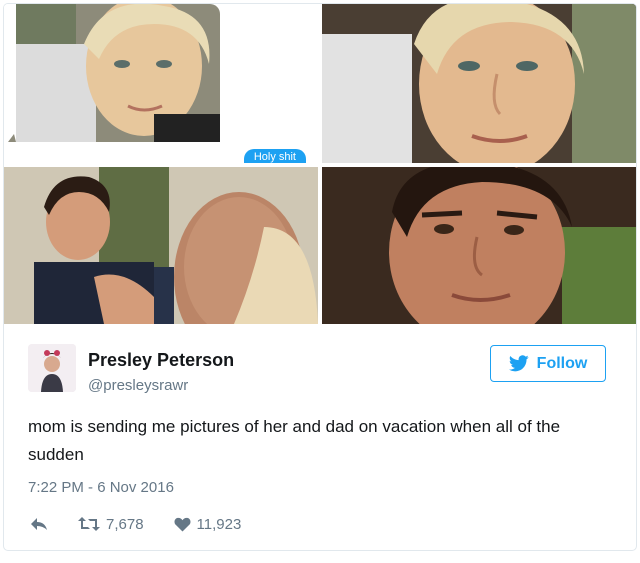  Describe the element at coordinates (479, 245) in the screenshot. I see `photo-man-closeup` at that location.